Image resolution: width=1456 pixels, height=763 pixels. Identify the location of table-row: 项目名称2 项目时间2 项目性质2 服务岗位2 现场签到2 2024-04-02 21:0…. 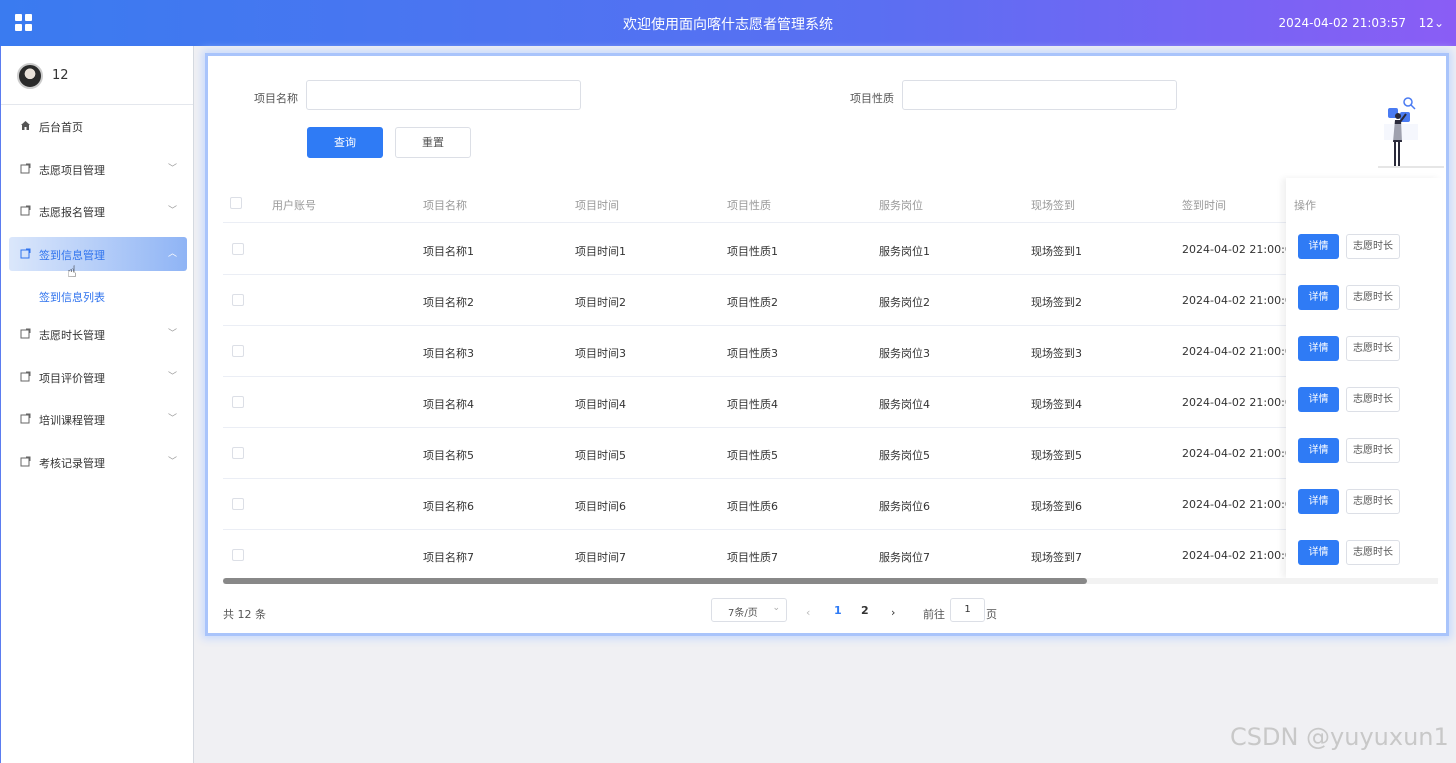
(830, 300).